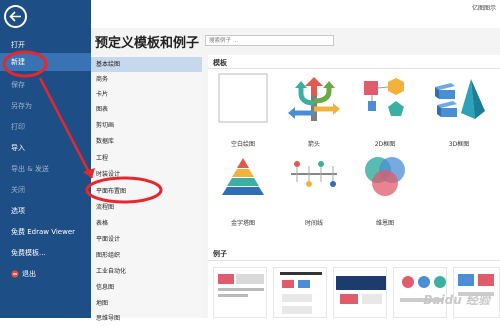 Image resolution: width=500 pixels, height=326 pixels. Describe the element at coordinates (147, 43) in the screenshot. I see `page-title: 预定义模板和例子` at that location.